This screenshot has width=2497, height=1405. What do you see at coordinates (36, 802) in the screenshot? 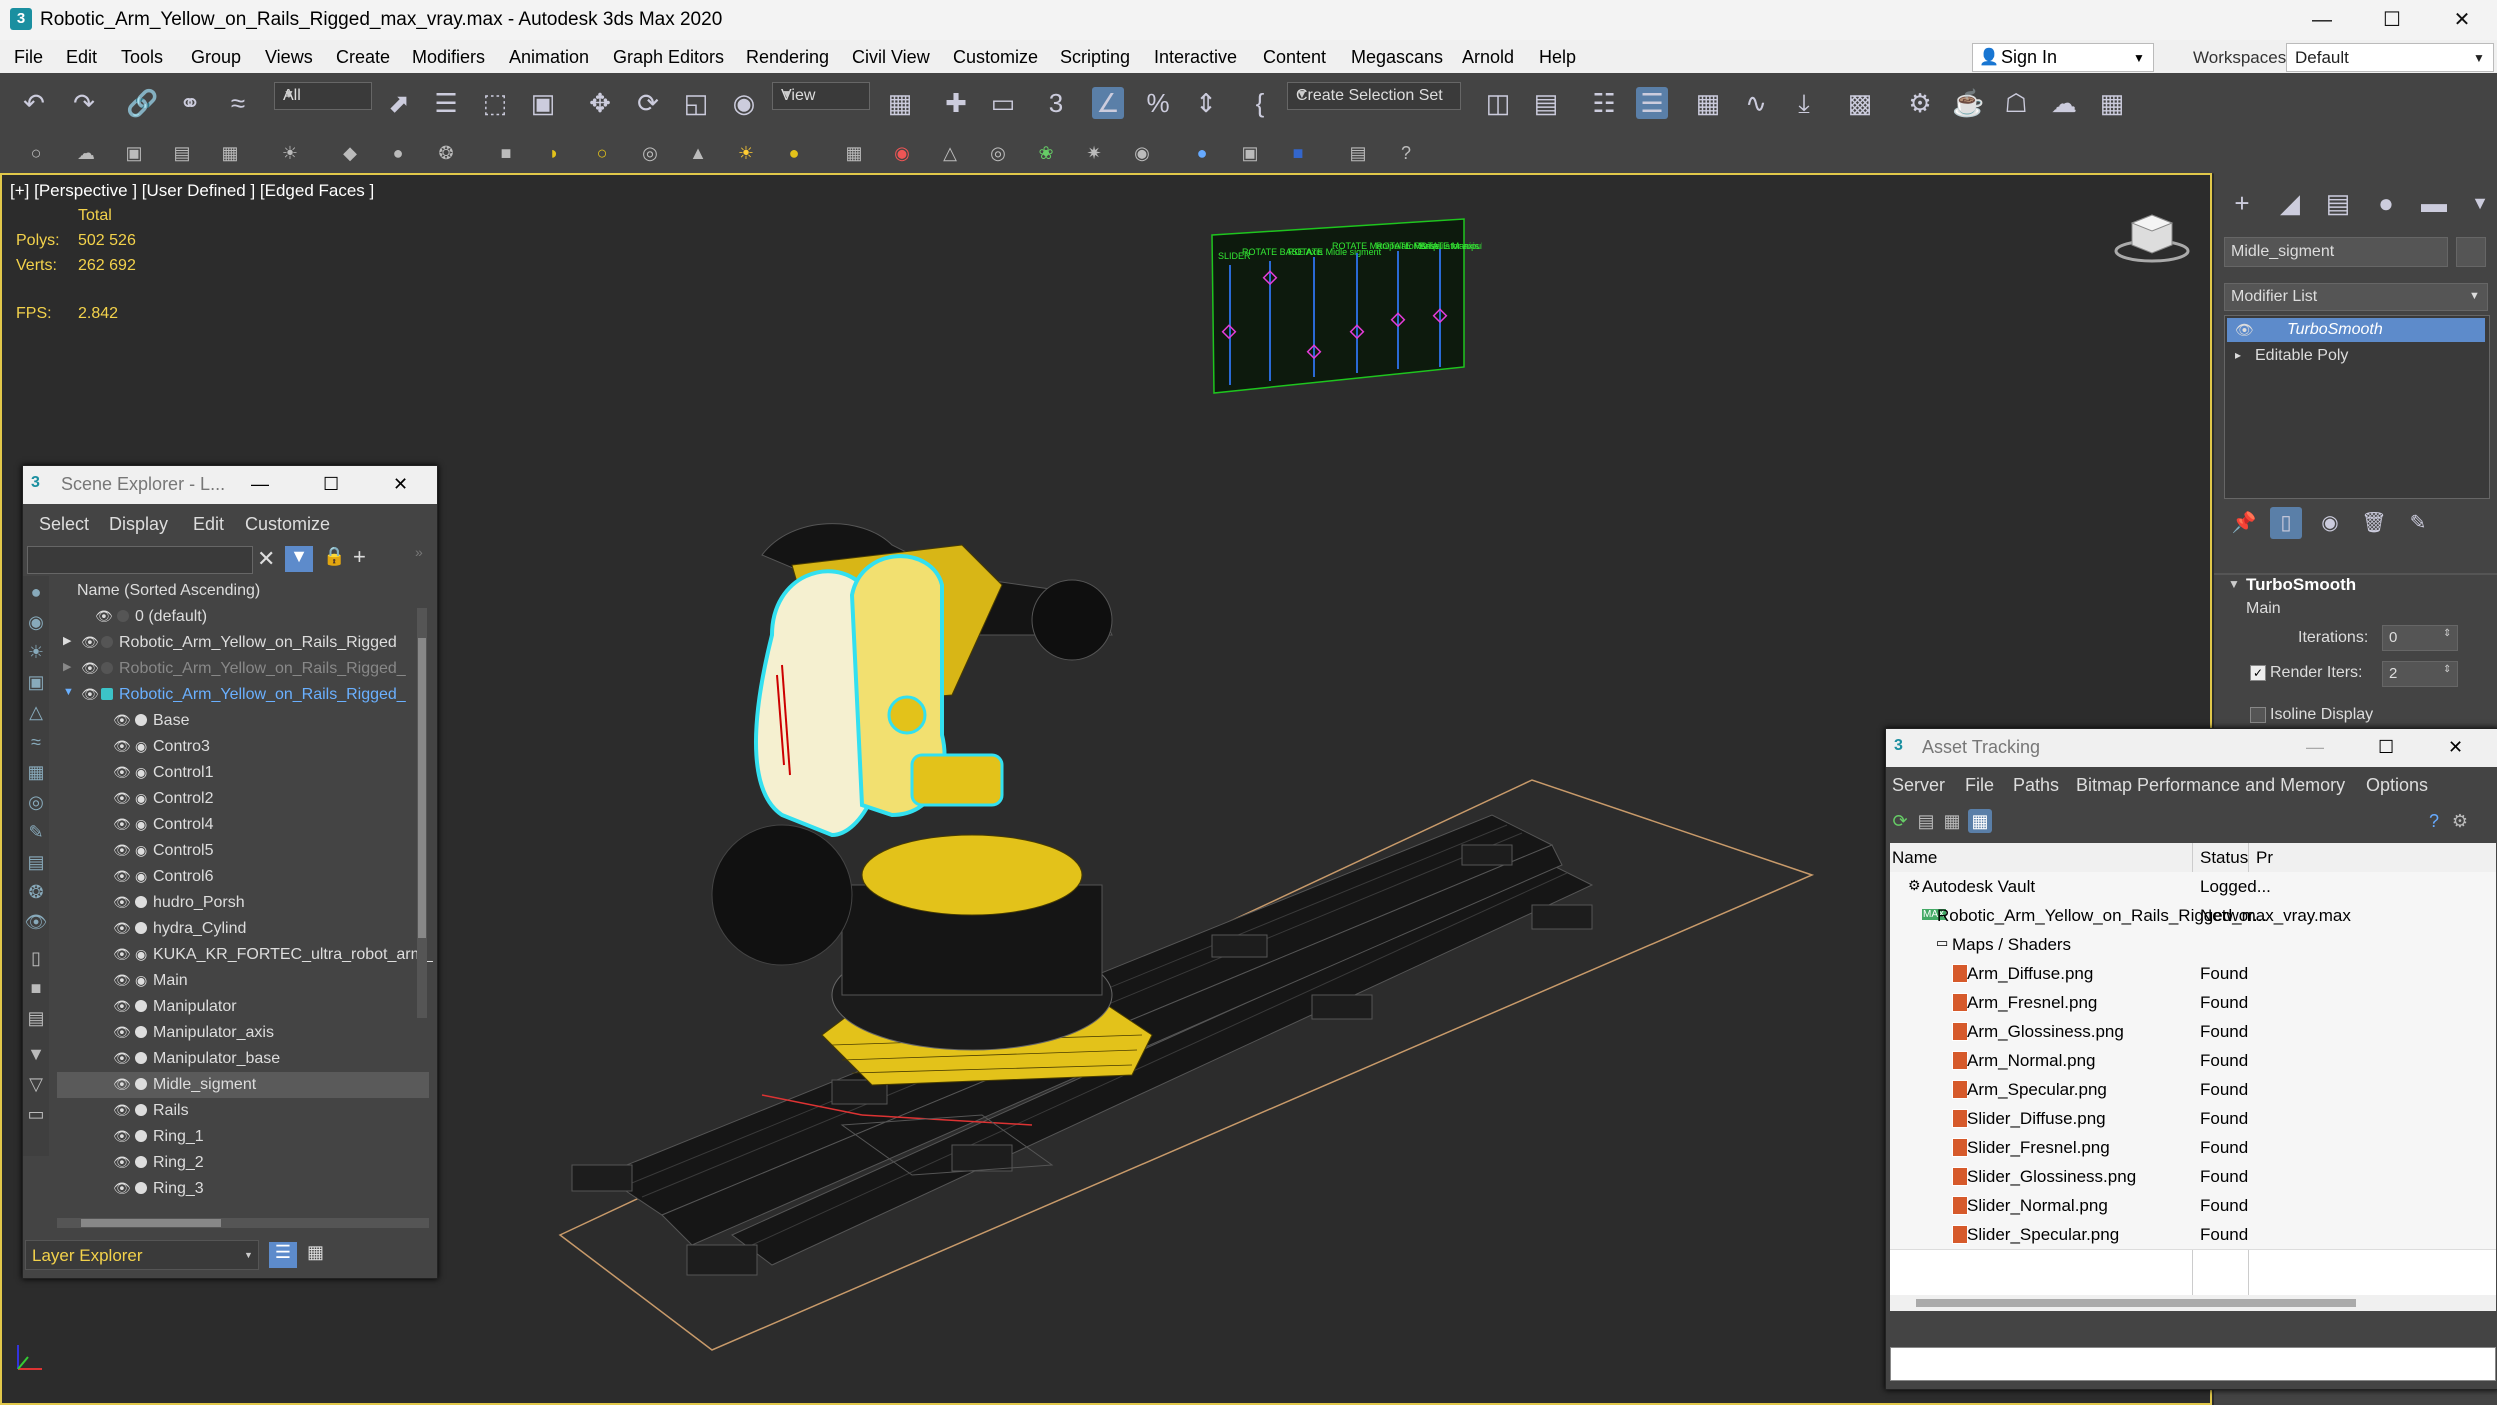
I see `display-xrefs-icon: ◎` at bounding box center [36, 802].